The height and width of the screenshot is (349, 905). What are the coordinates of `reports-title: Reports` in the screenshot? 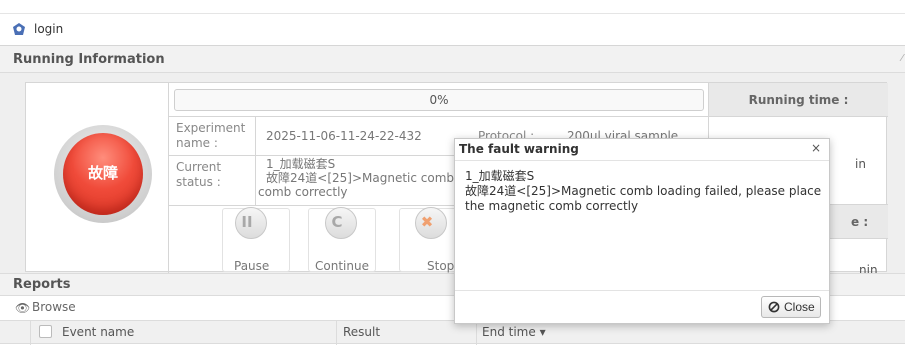 It's located at (42, 284).